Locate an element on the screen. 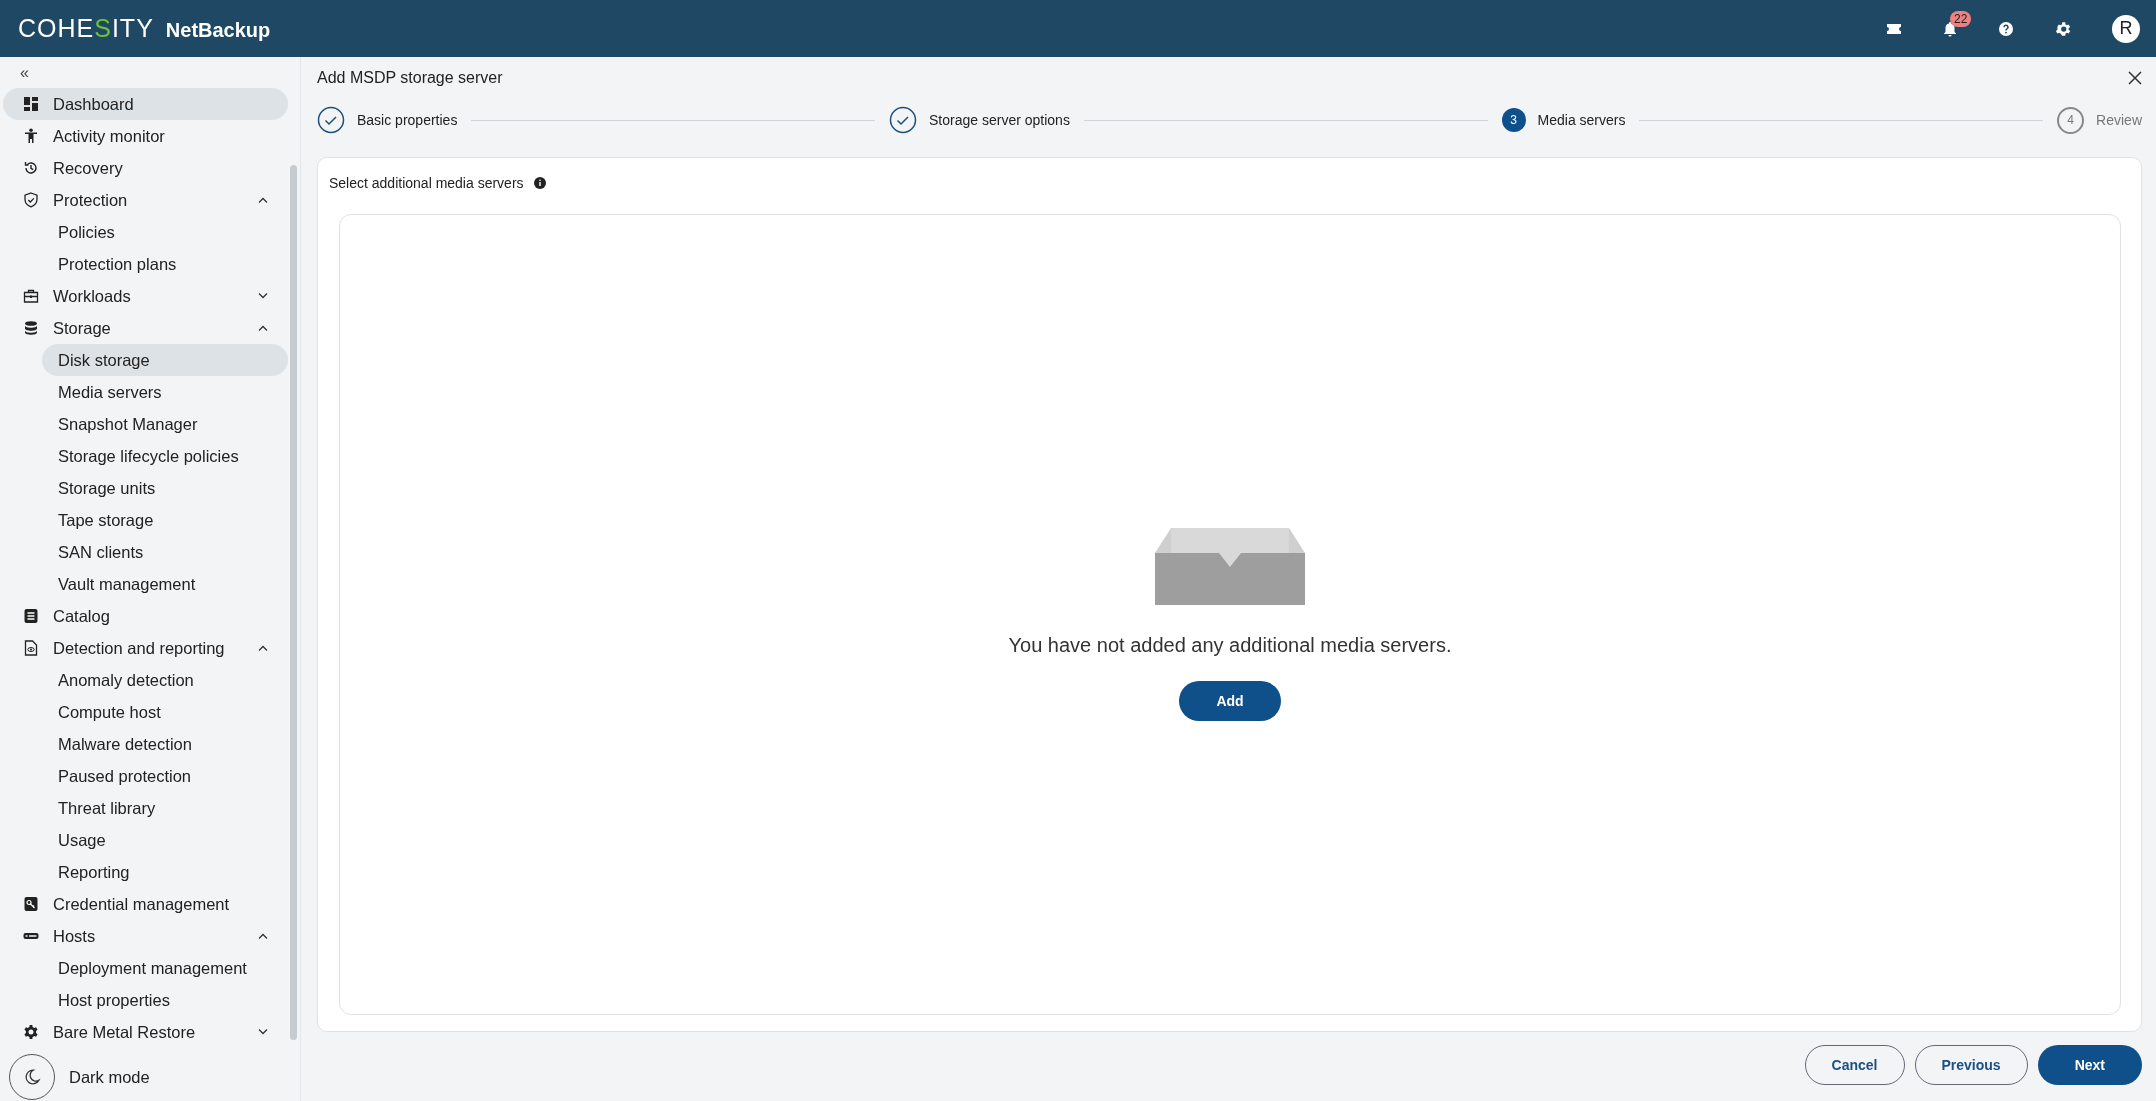 The height and width of the screenshot is (1101, 2156). nav-subitem: Threat library is located at coordinates (165, 808).